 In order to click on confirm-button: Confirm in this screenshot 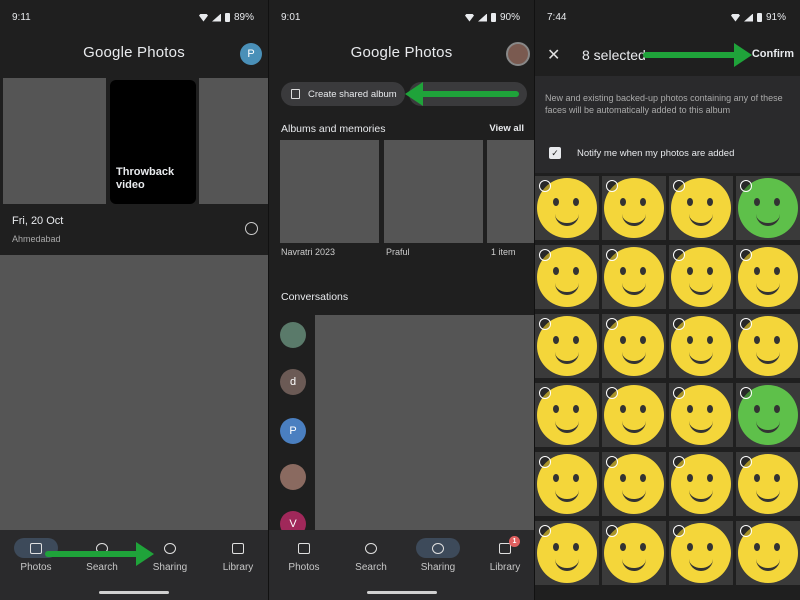, I will do `click(773, 54)`.